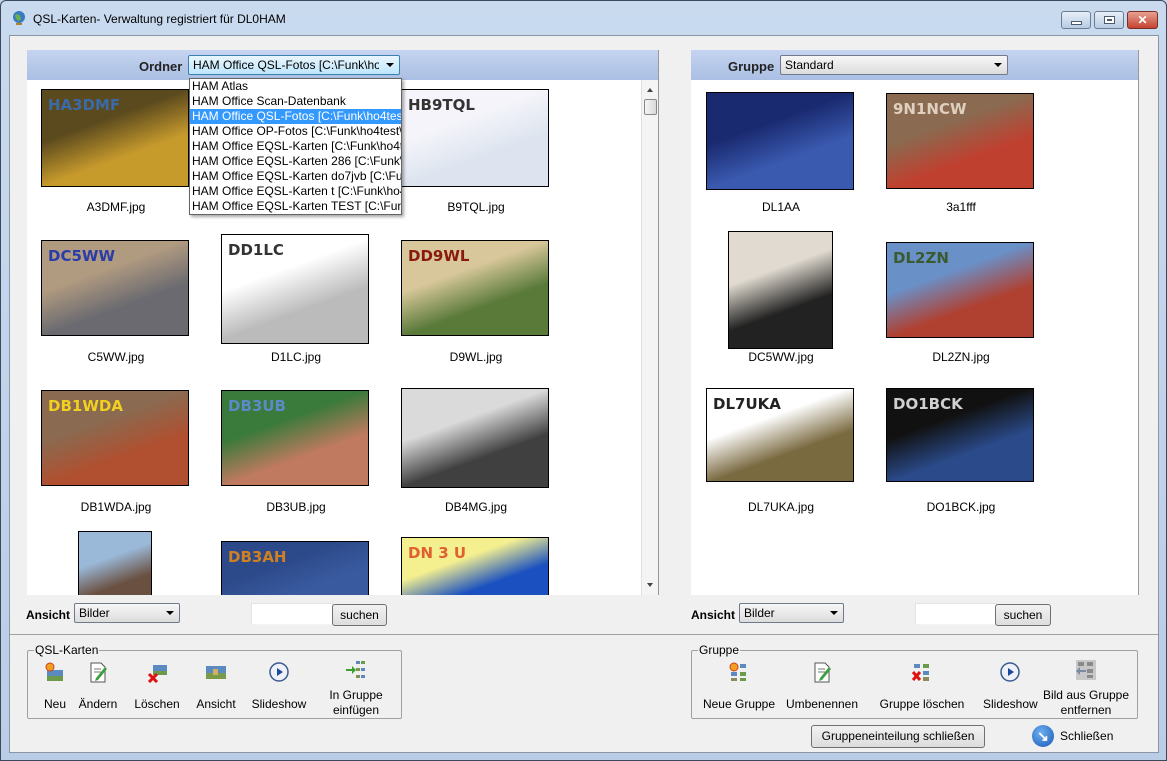 This screenshot has width=1167, height=761. What do you see at coordinates (157, 704) in the screenshot?
I see `tool-label: Löschen` at bounding box center [157, 704].